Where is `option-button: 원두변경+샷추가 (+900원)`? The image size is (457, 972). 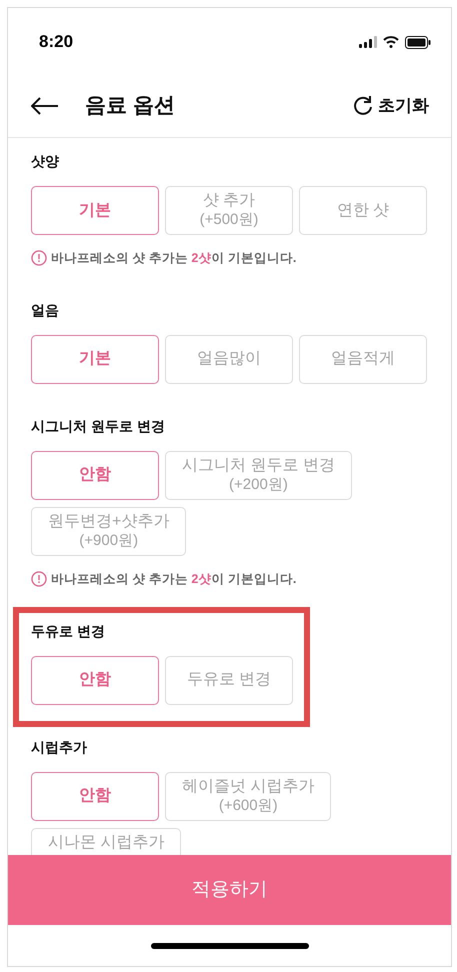
option-button: 원두변경+샷추가 (+900원) is located at coordinates (108, 531).